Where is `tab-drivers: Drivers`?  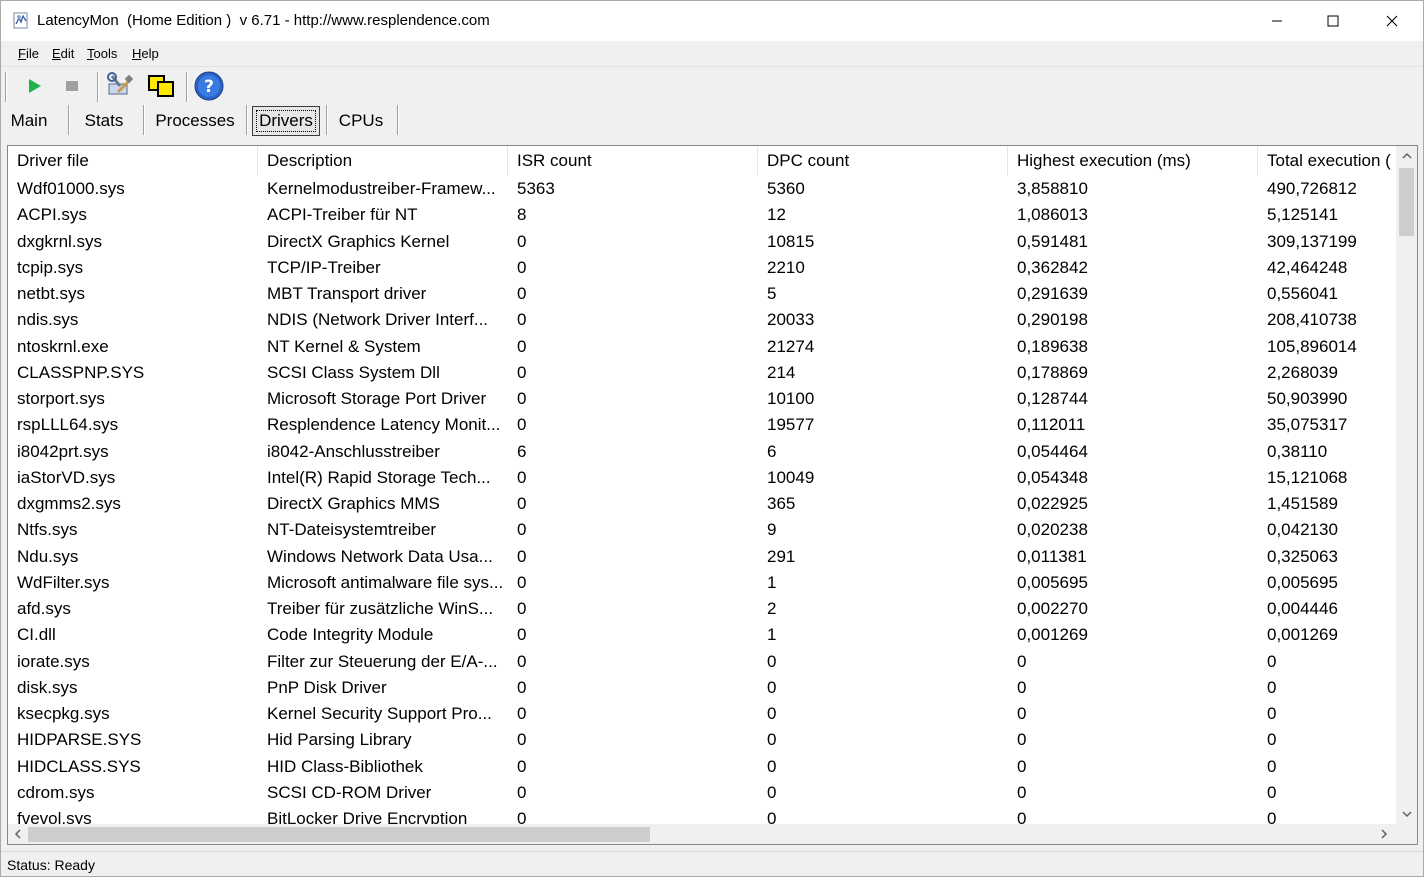
tab-drivers: Drivers is located at coordinates (286, 121).